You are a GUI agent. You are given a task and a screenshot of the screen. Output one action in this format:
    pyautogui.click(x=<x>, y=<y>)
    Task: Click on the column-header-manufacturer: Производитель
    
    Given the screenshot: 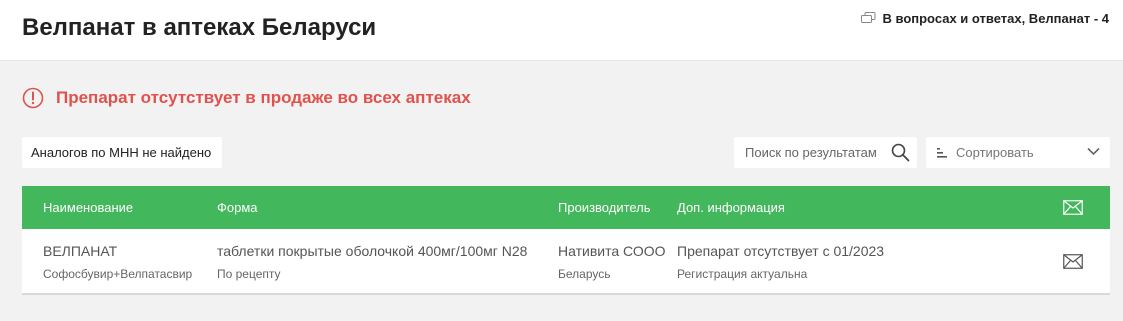 What is the action you would take?
    pyautogui.click(x=604, y=207)
    